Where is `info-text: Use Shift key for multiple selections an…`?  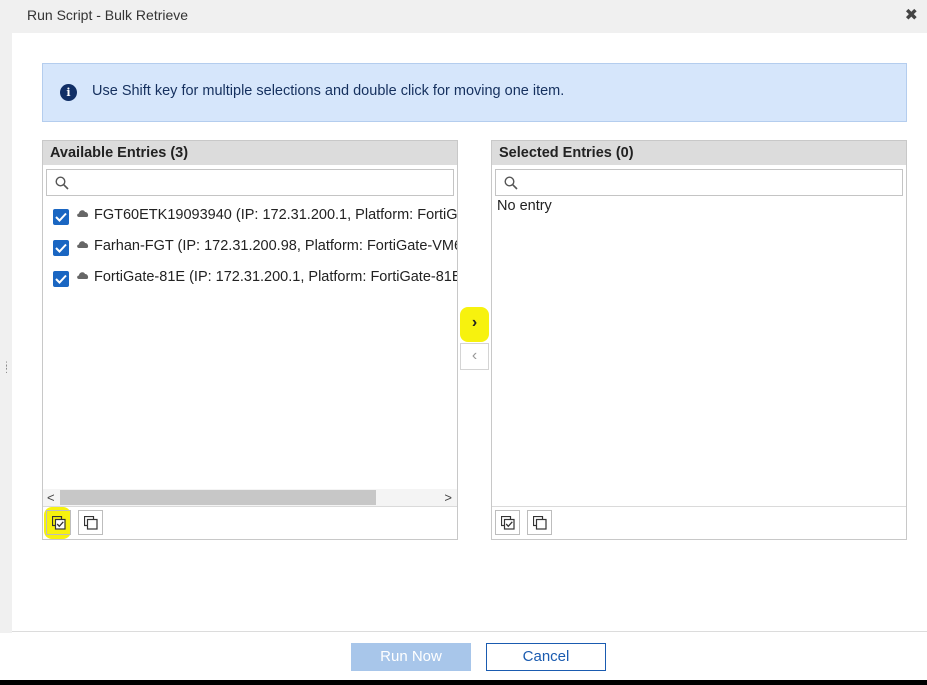 info-text: Use Shift key for multiple selections an… is located at coordinates (328, 91).